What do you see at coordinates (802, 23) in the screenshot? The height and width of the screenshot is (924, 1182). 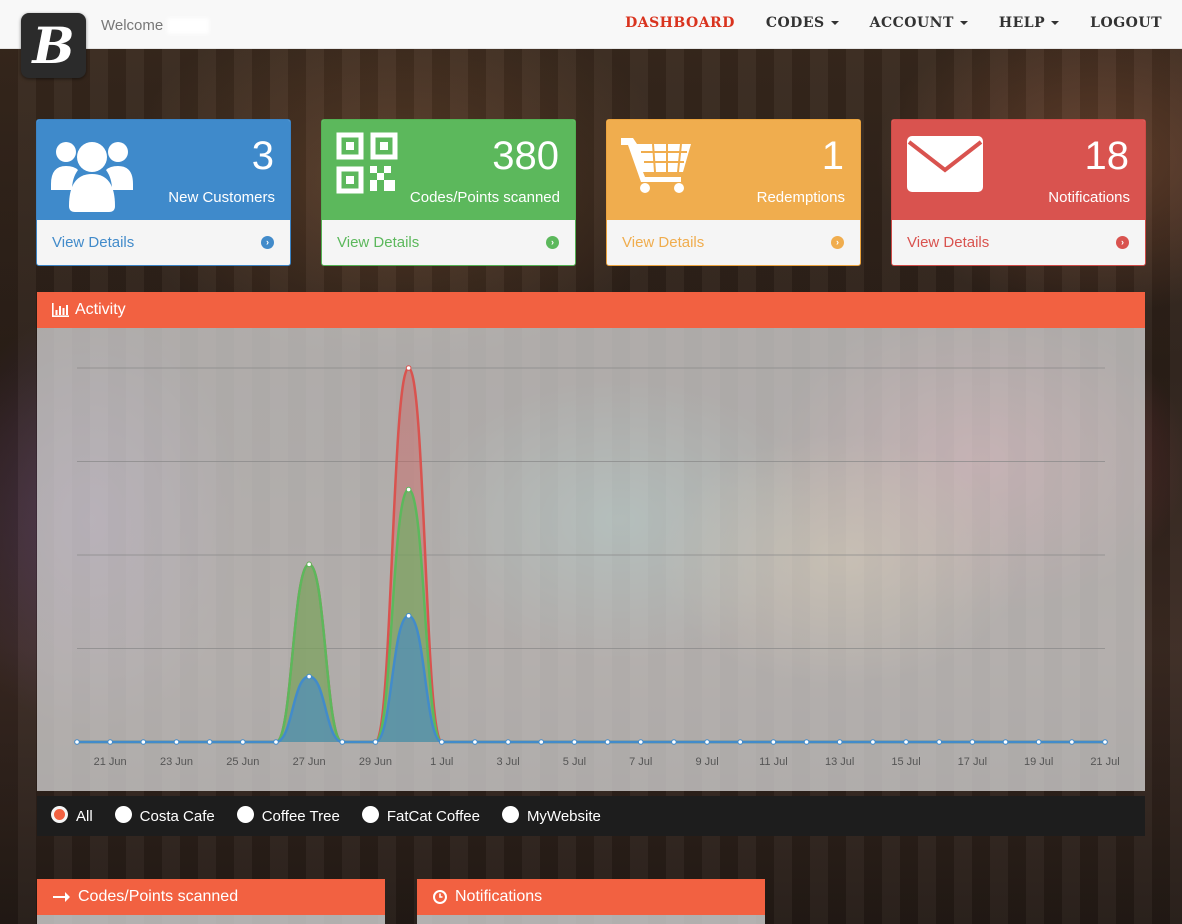 I see `nav-codes: CODES` at bounding box center [802, 23].